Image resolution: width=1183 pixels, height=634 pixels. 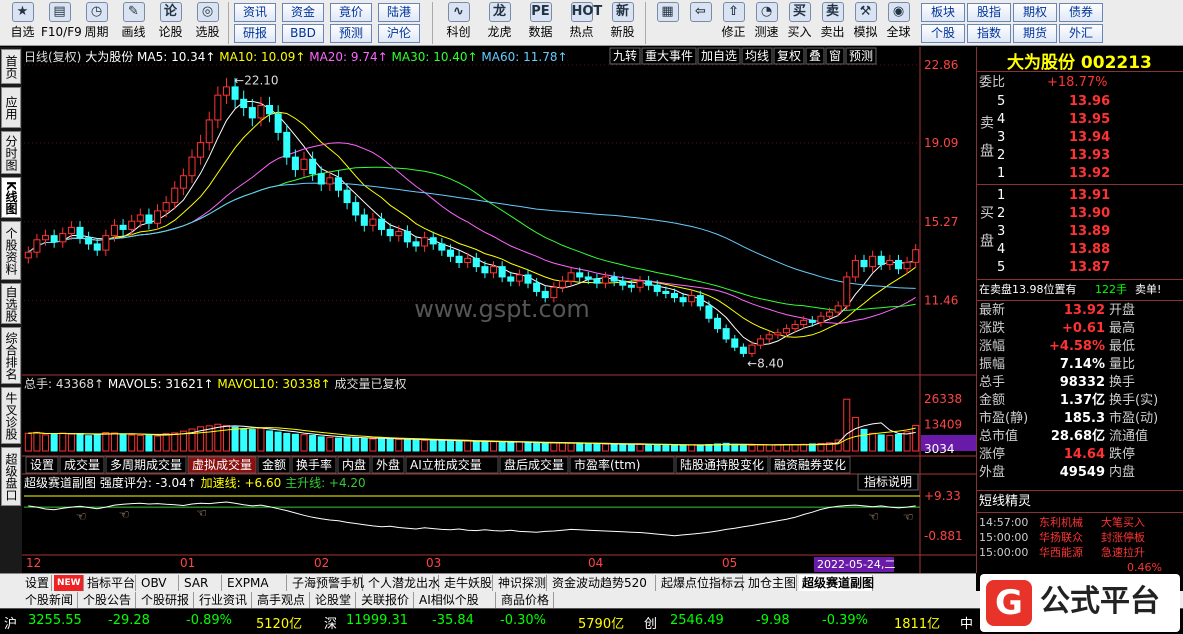 I want to click on toolbar-btn3-5: 卖卖出, so click(x=832, y=23).